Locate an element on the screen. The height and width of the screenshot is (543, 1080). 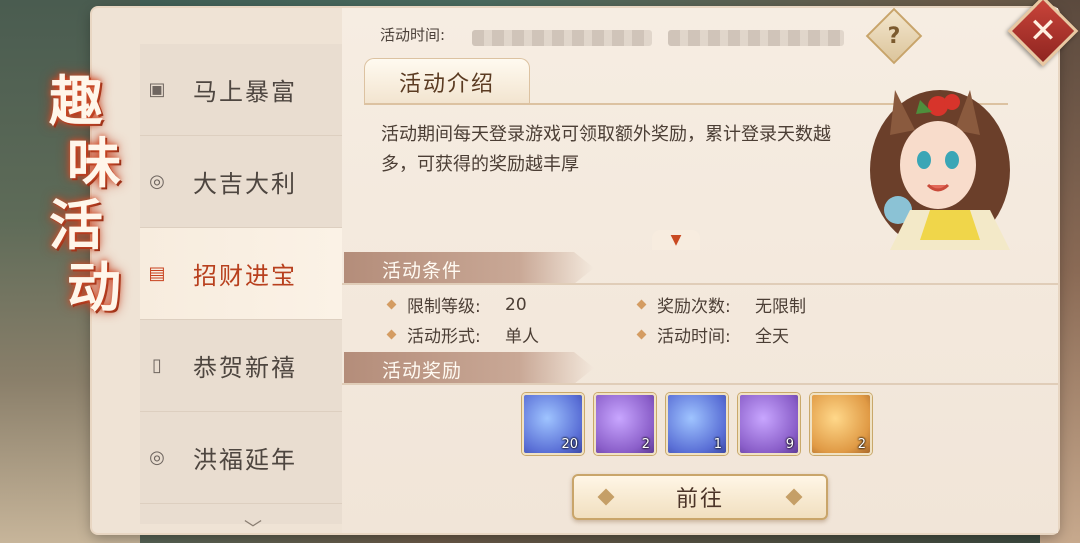
title-char: 活 is located at coordinates (76, 225).